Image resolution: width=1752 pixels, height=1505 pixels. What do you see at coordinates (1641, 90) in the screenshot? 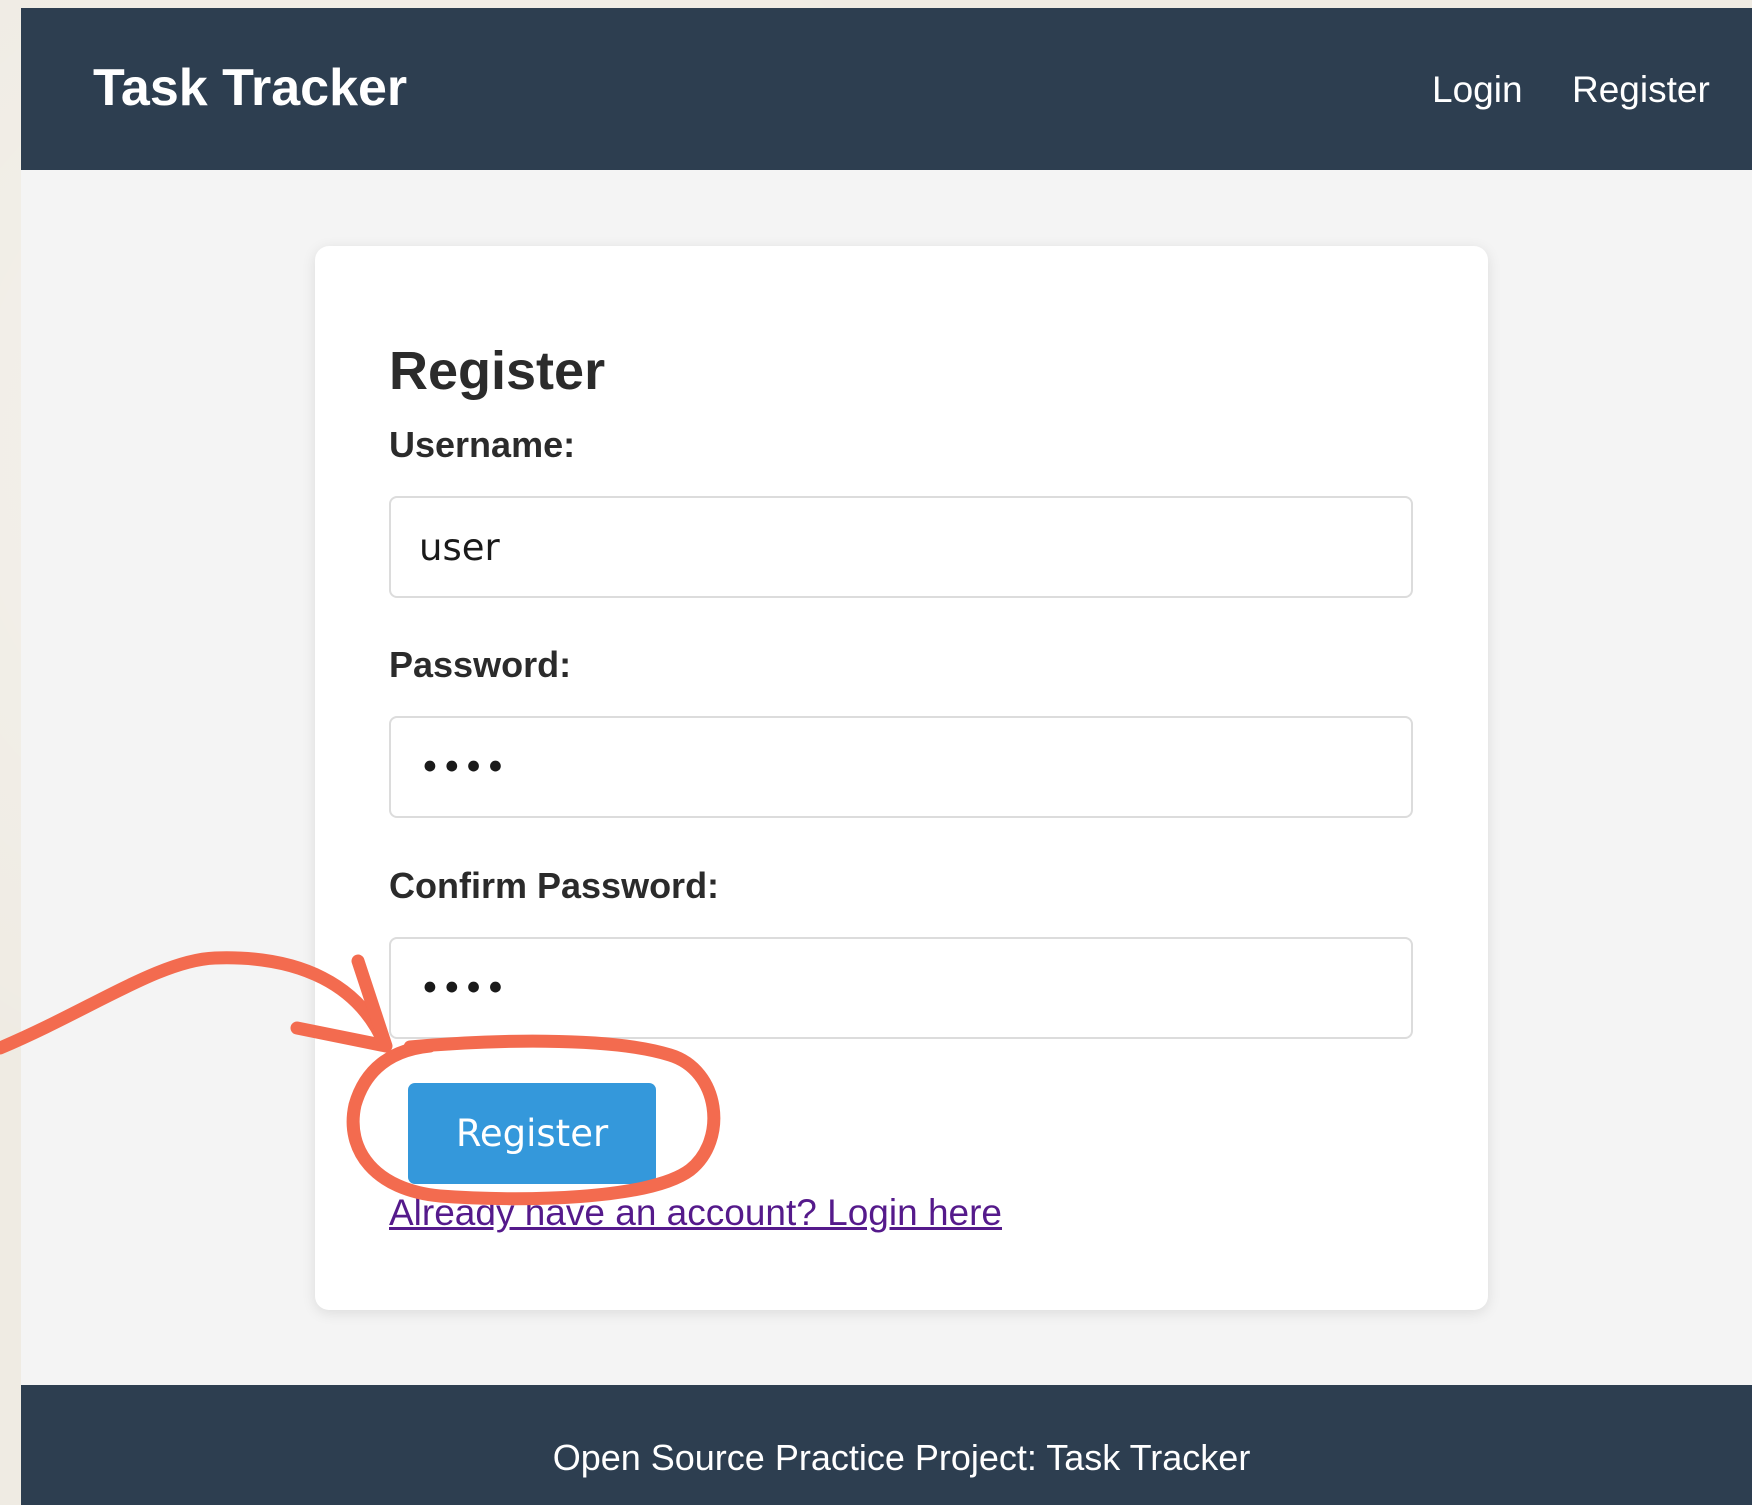
I see `nav-register-link: Register` at bounding box center [1641, 90].